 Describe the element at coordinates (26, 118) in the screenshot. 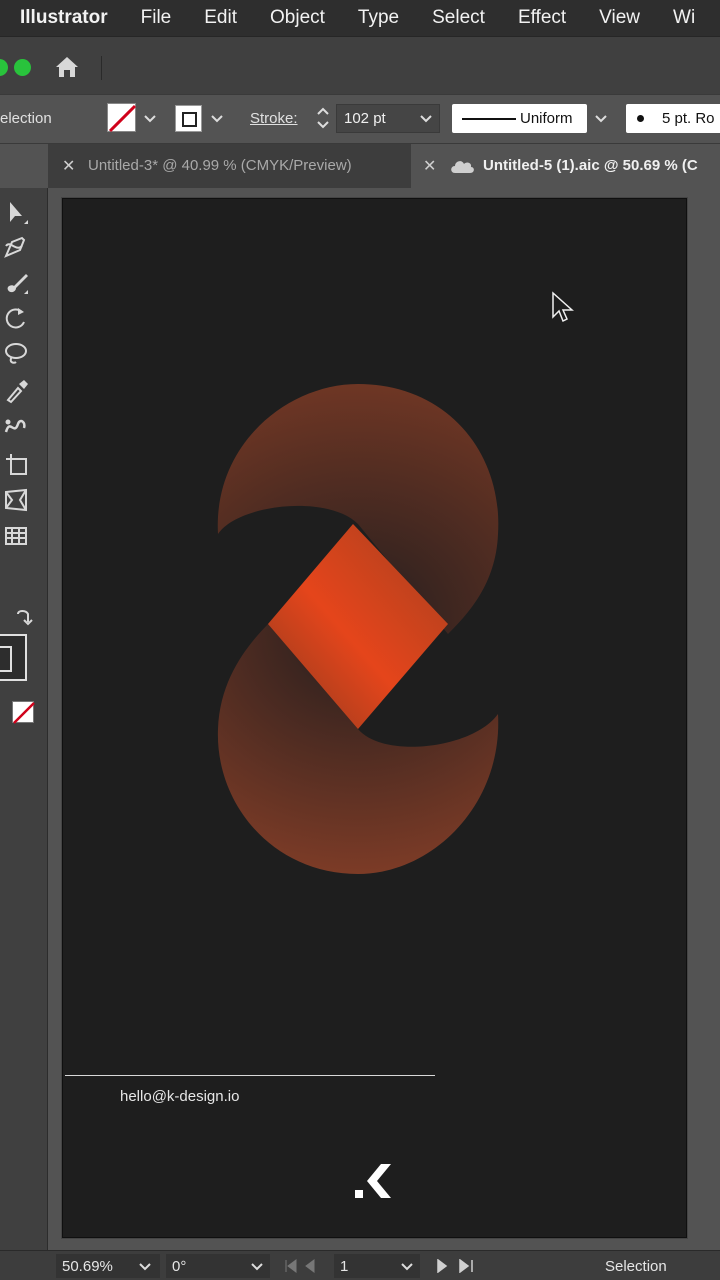

I see `tool-name-label: election` at that location.